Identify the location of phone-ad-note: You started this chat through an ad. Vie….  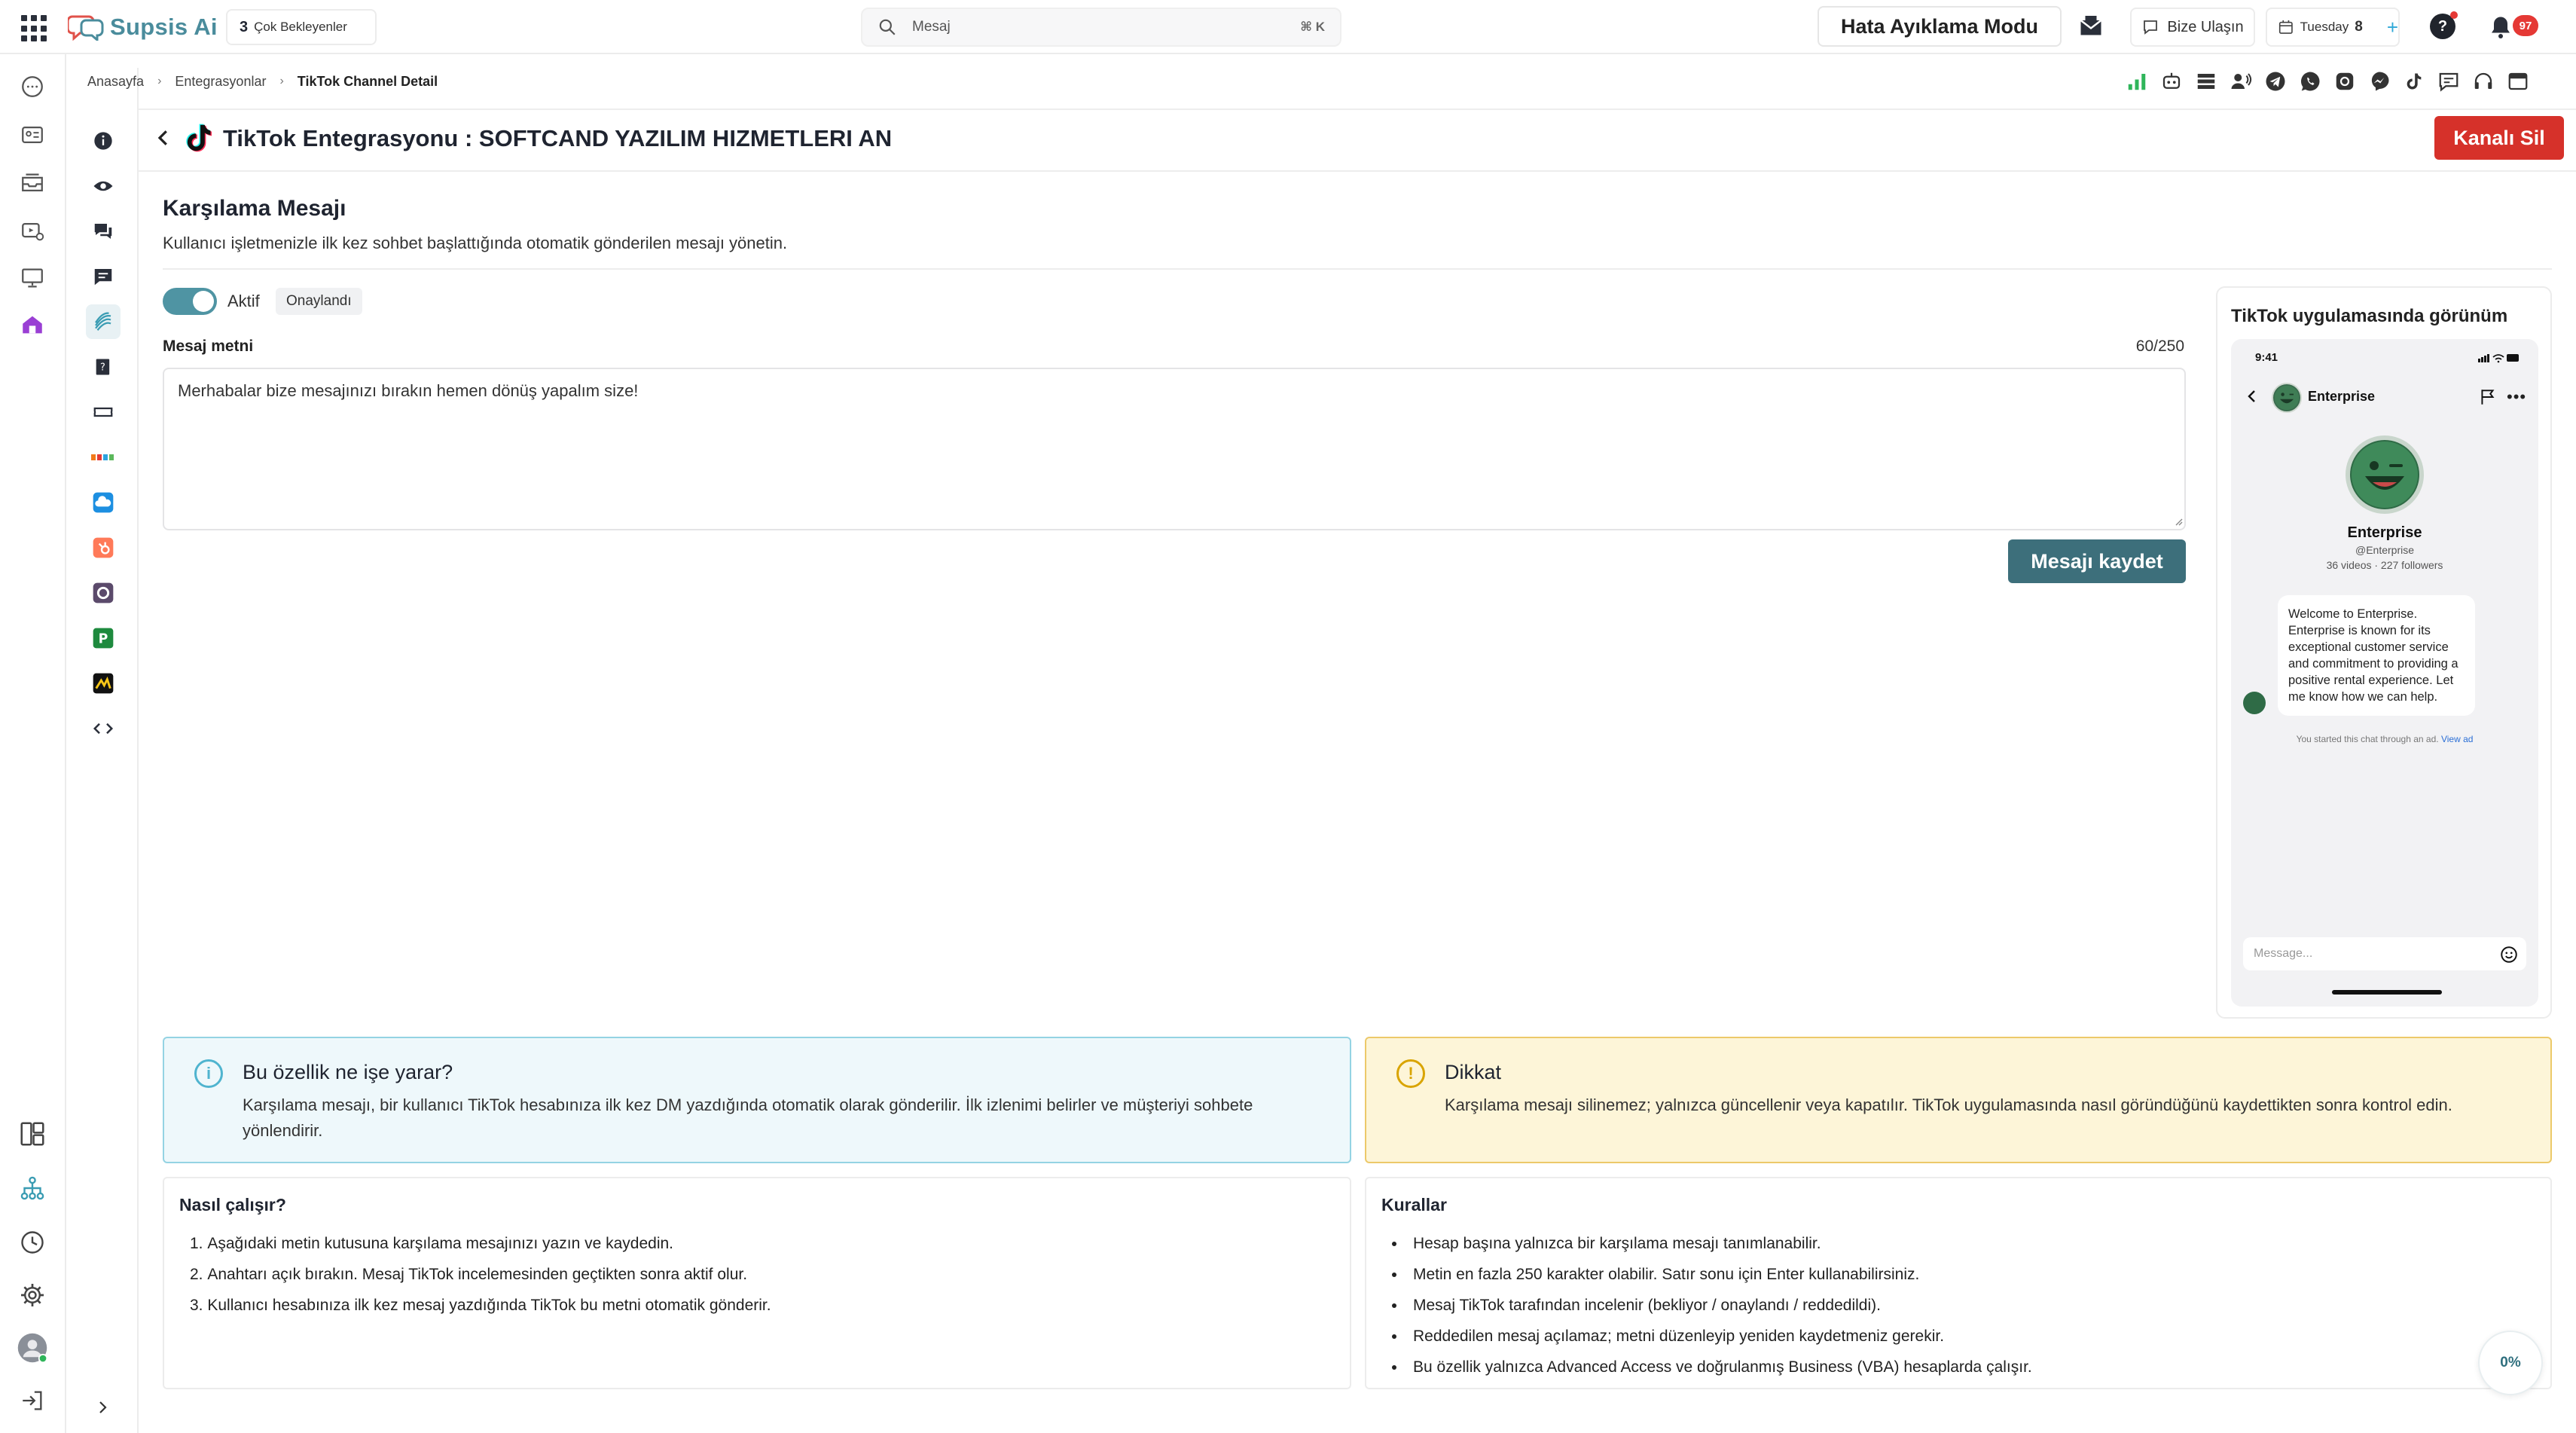
(2384, 739).